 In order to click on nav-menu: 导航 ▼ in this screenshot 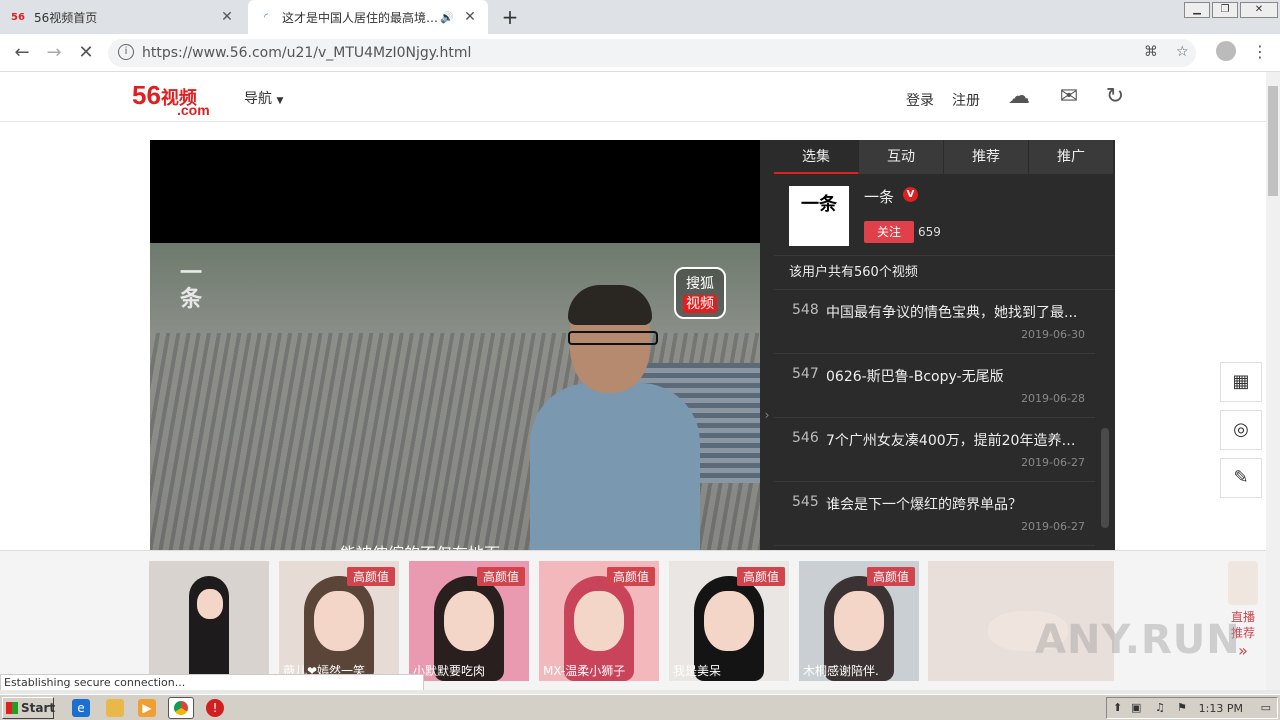, I will do `click(263, 98)`.